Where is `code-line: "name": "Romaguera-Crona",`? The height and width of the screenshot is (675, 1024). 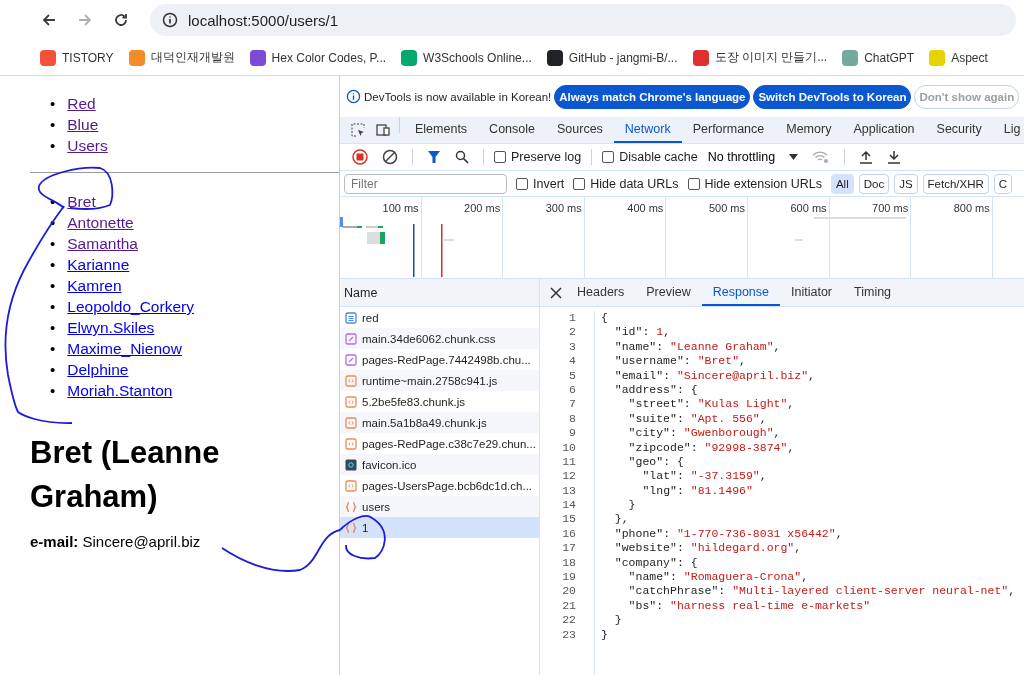 code-line: "name": "Romaguera-Crona", is located at coordinates (718, 577).